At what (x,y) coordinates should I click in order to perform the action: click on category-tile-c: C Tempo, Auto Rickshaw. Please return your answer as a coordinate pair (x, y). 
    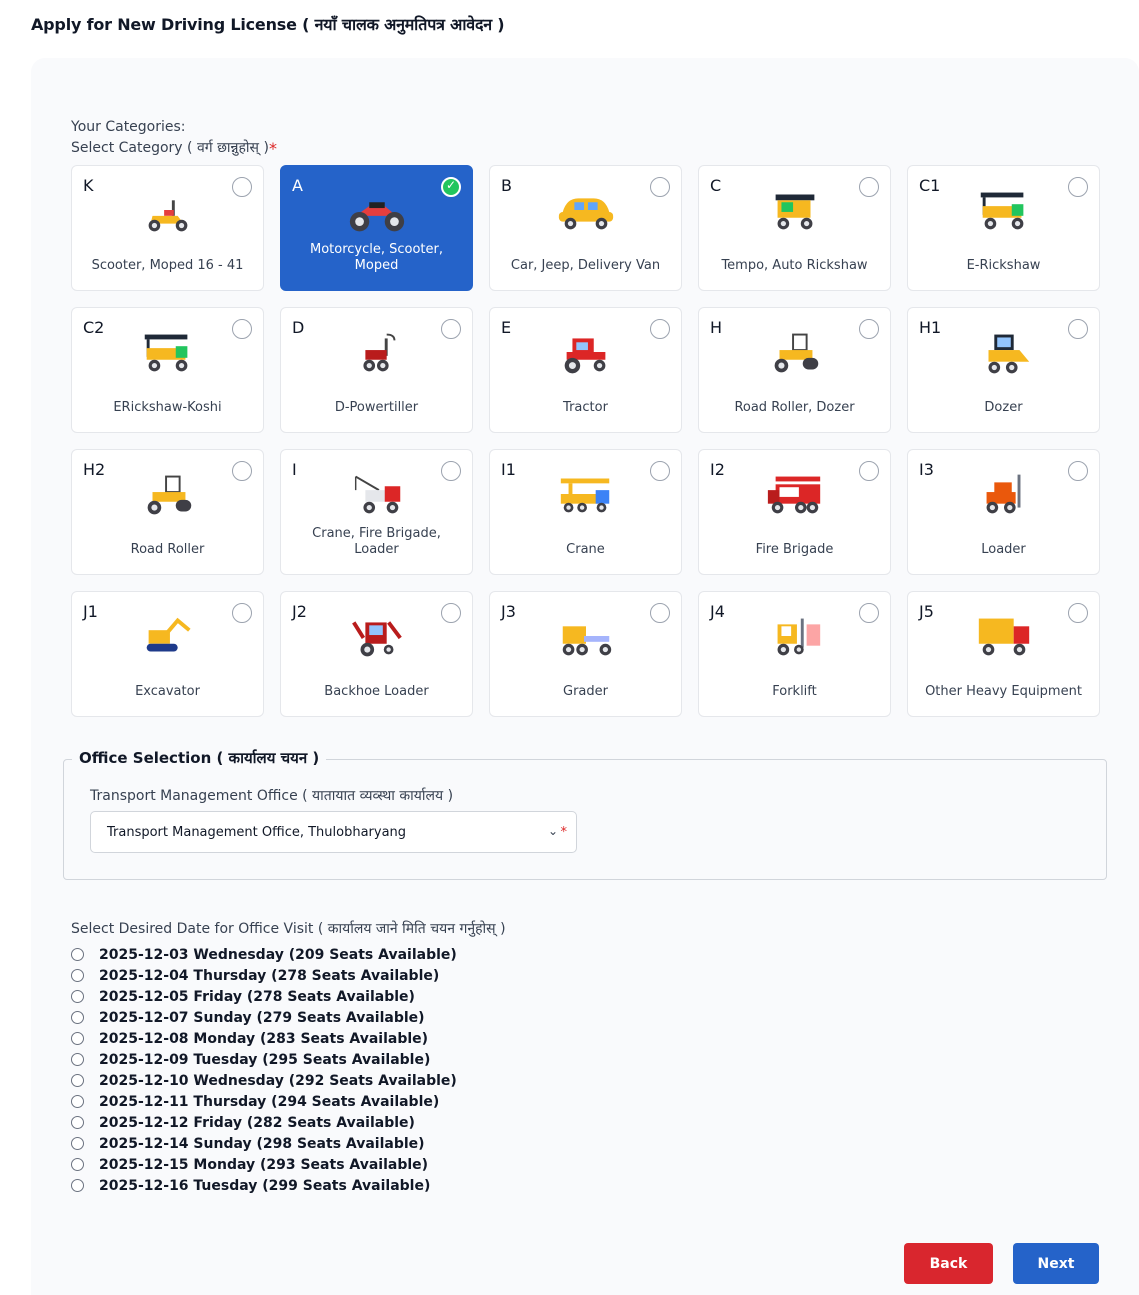
    Looking at the image, I should click on (794, 228).